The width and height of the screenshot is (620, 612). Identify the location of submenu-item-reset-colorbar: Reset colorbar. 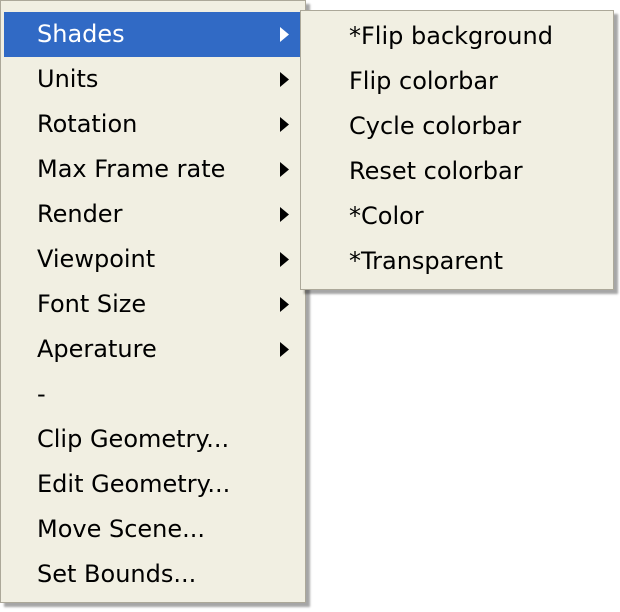
(457, 171).